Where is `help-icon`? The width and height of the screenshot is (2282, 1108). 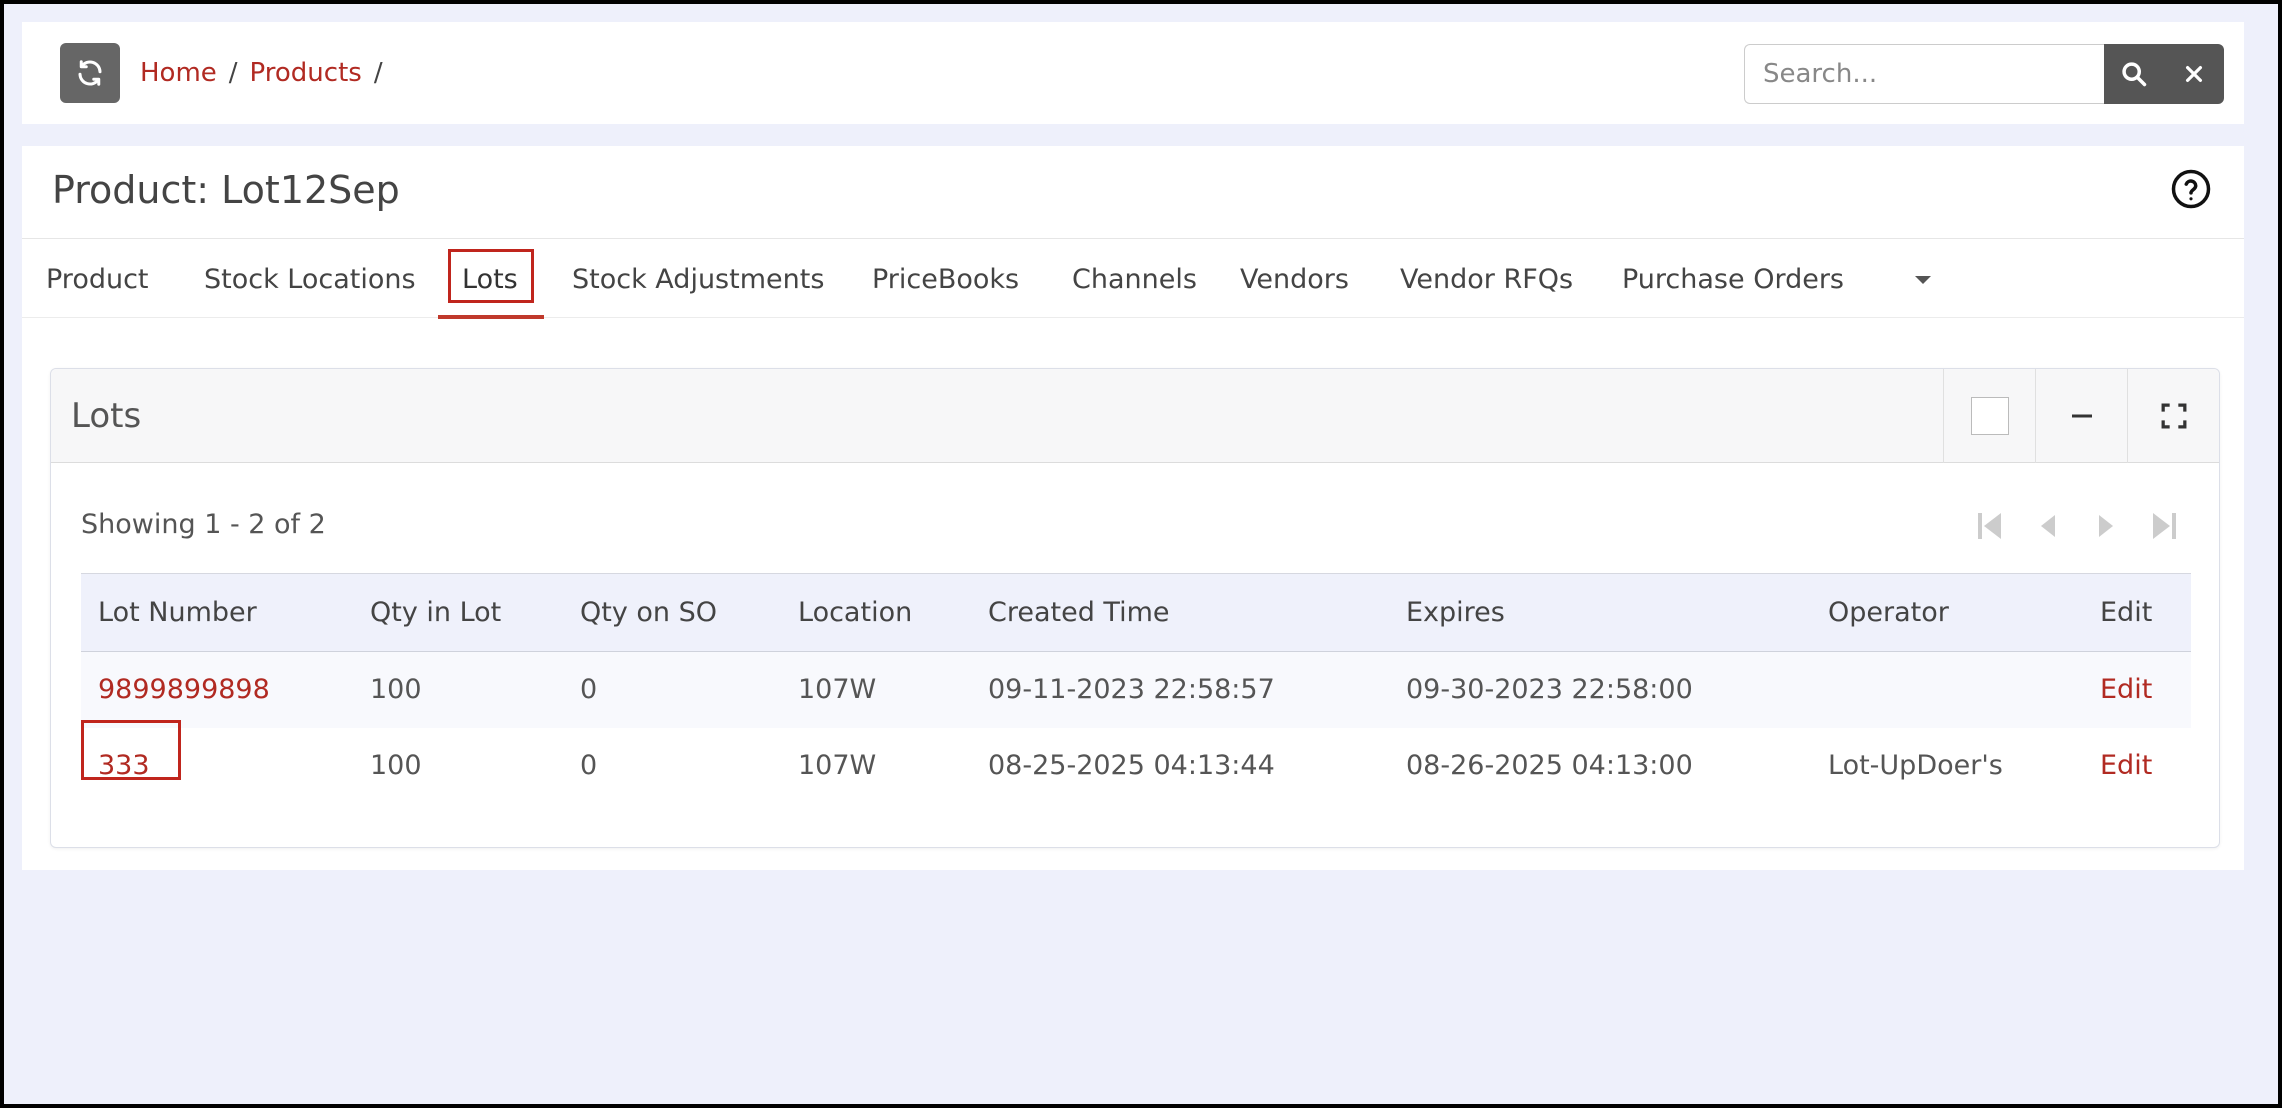
help-icon is located at coordinates (2191, 189).